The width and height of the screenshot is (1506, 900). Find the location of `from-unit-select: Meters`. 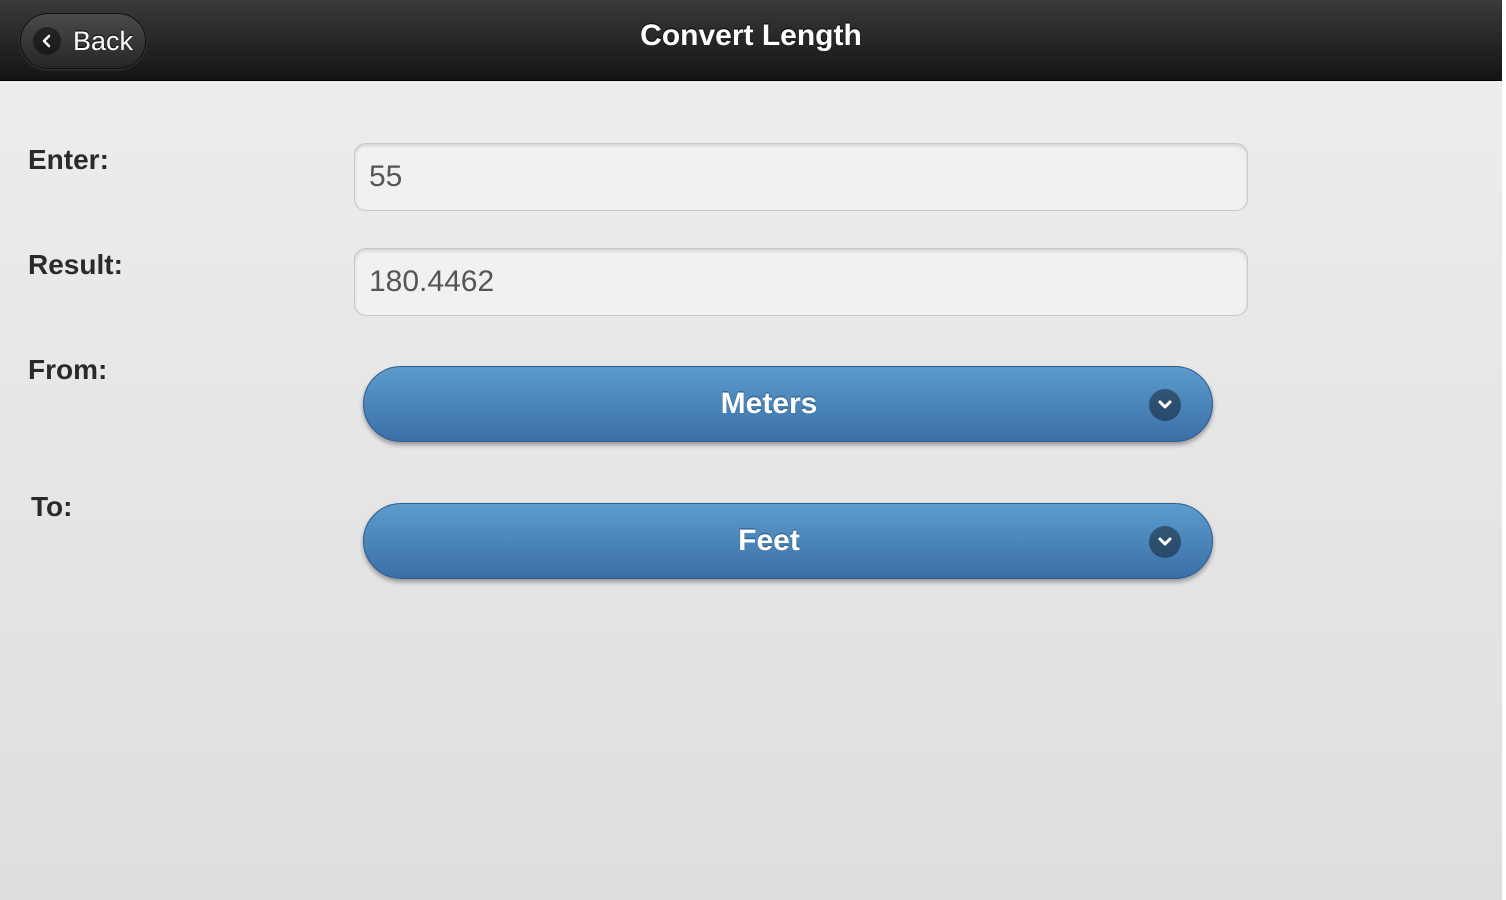

from-unit-select: Meters is located at coordinates (788, 404).